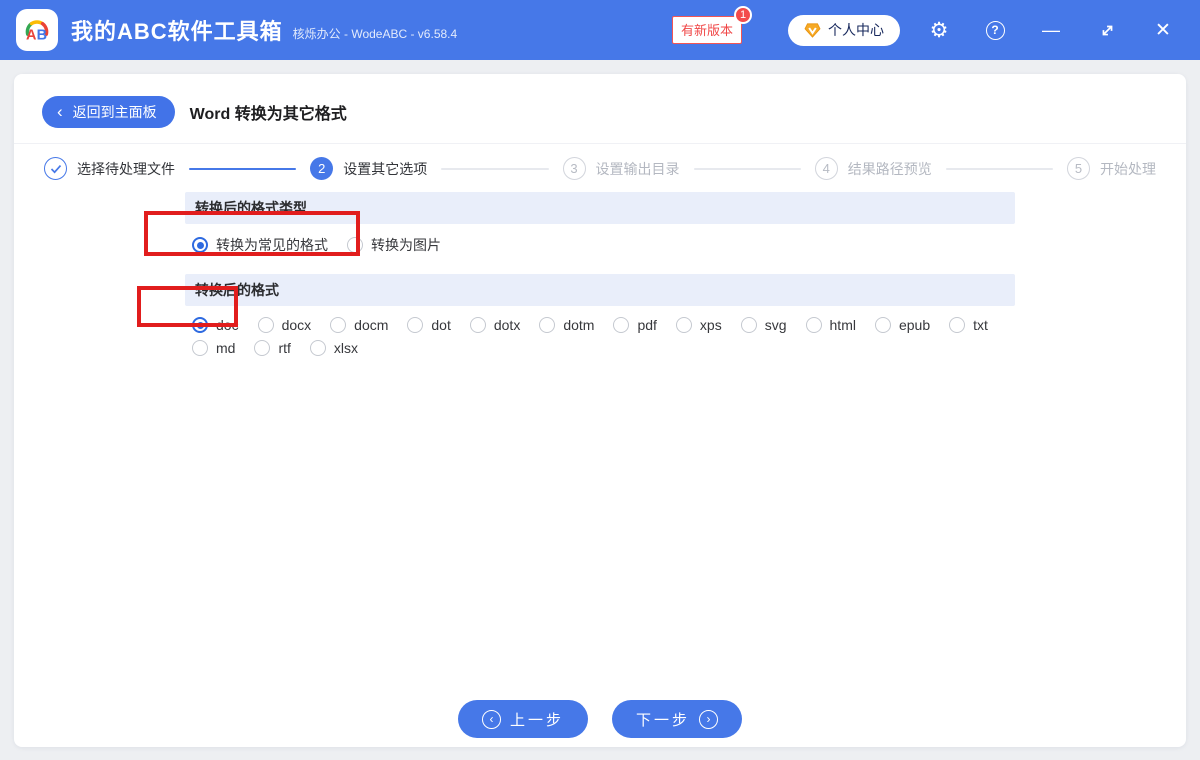  What do you see at coordinates (856, 30) in the screenshot?
I see `profile-center-label: 个人中心` at bounding box center [856, 30].